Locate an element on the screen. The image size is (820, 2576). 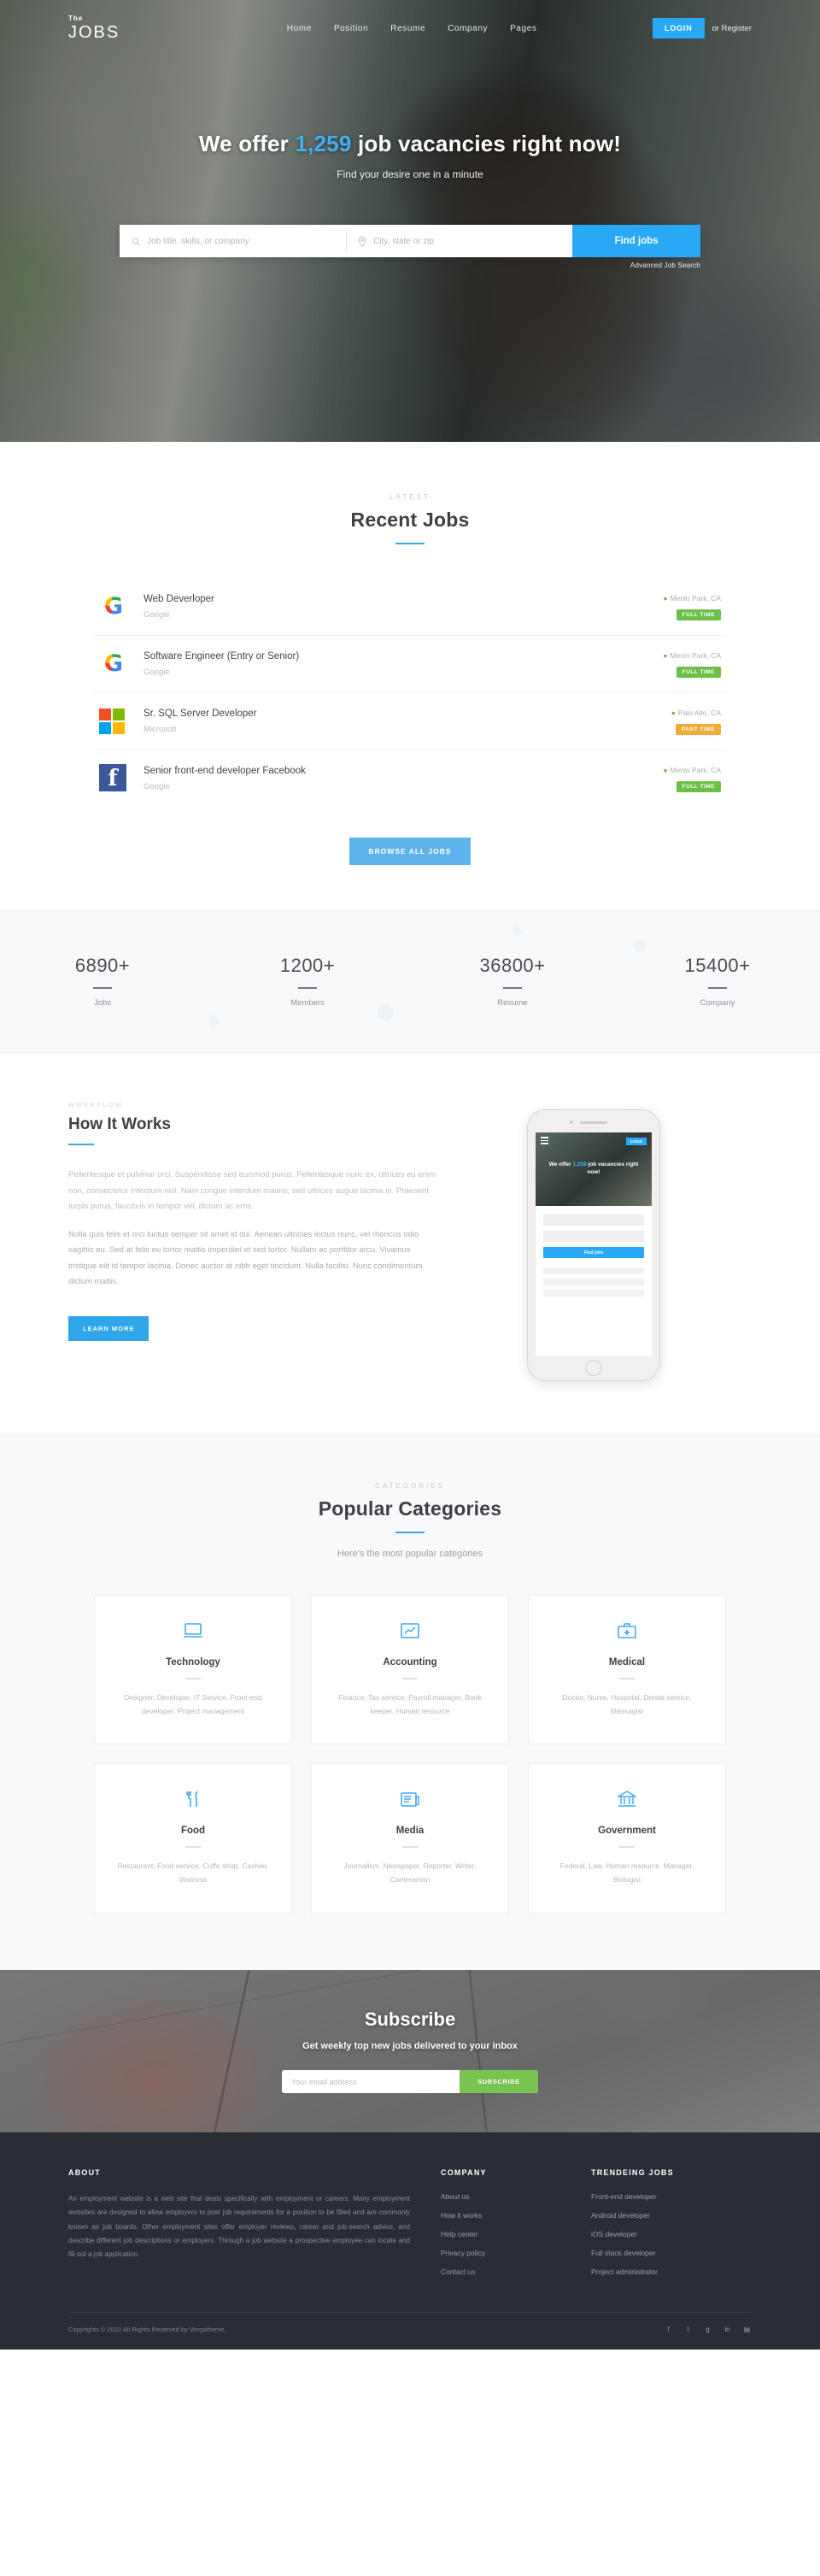
main-nav: Home Position Resume Company Pages is located at coordinates (386, 28).